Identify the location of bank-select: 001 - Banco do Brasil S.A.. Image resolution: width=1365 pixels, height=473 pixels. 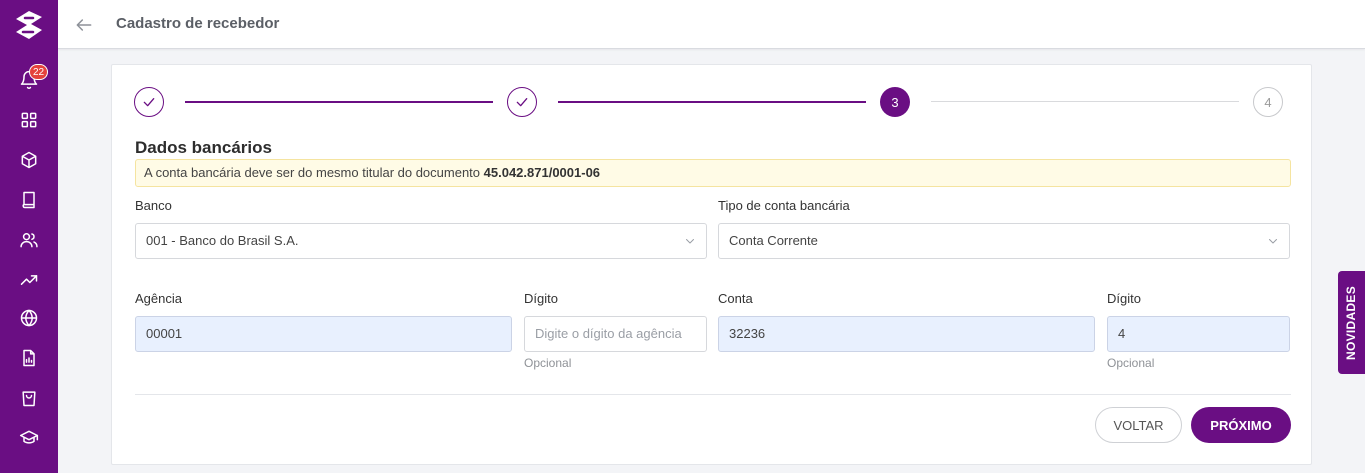
(421, 241).